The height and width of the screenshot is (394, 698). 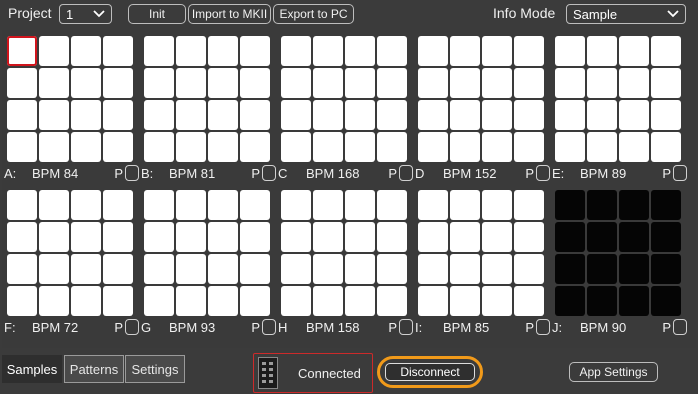 I want to click on tab-settings: Settings, so click(x=155, y=369).